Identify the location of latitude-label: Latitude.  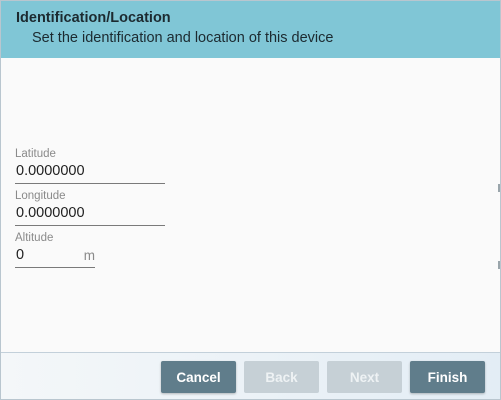
(35, 154).